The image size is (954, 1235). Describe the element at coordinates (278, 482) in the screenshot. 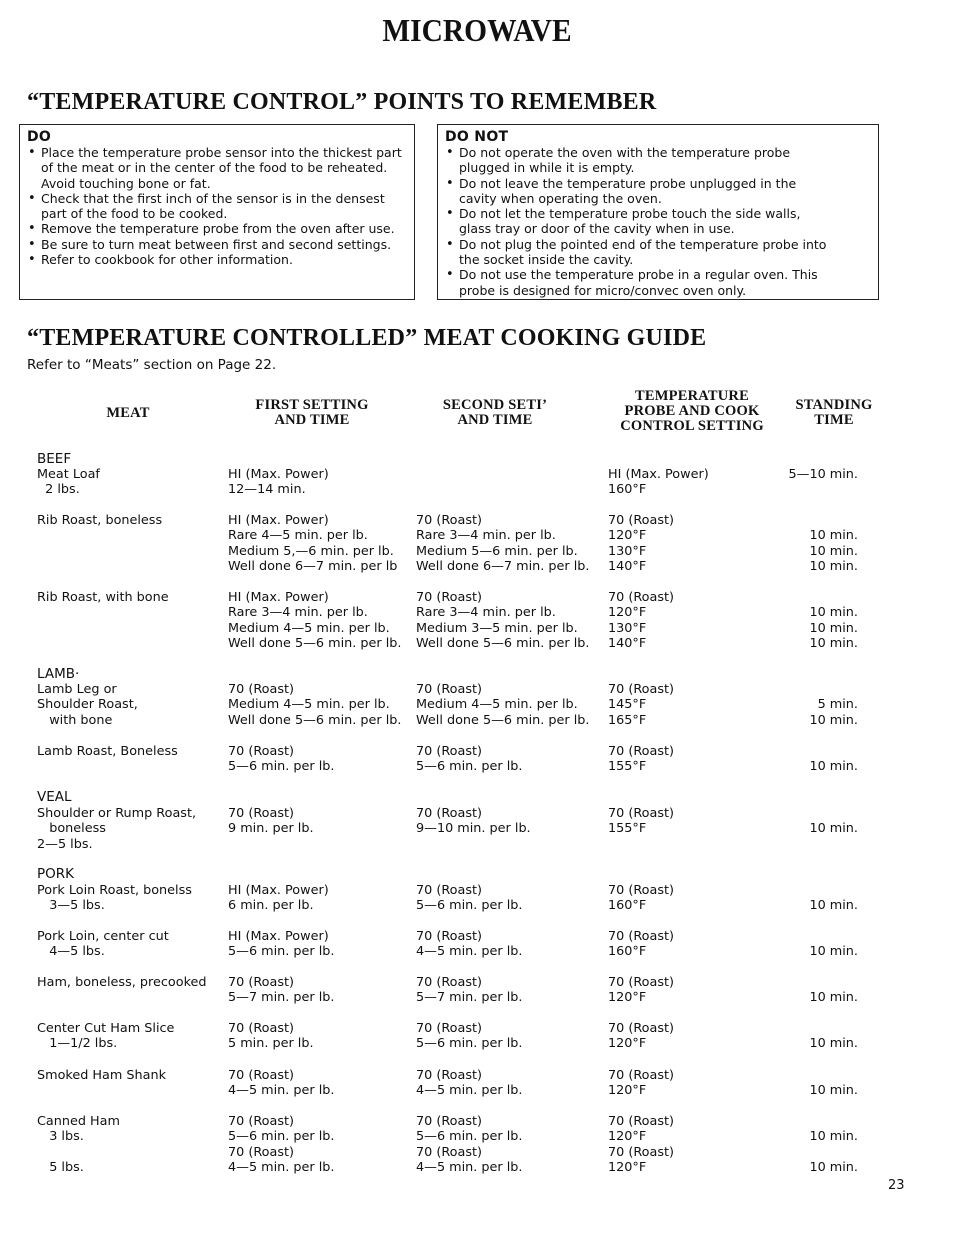

I see `cell-first: HI (Max. Power) 12—14 min.` at that location.